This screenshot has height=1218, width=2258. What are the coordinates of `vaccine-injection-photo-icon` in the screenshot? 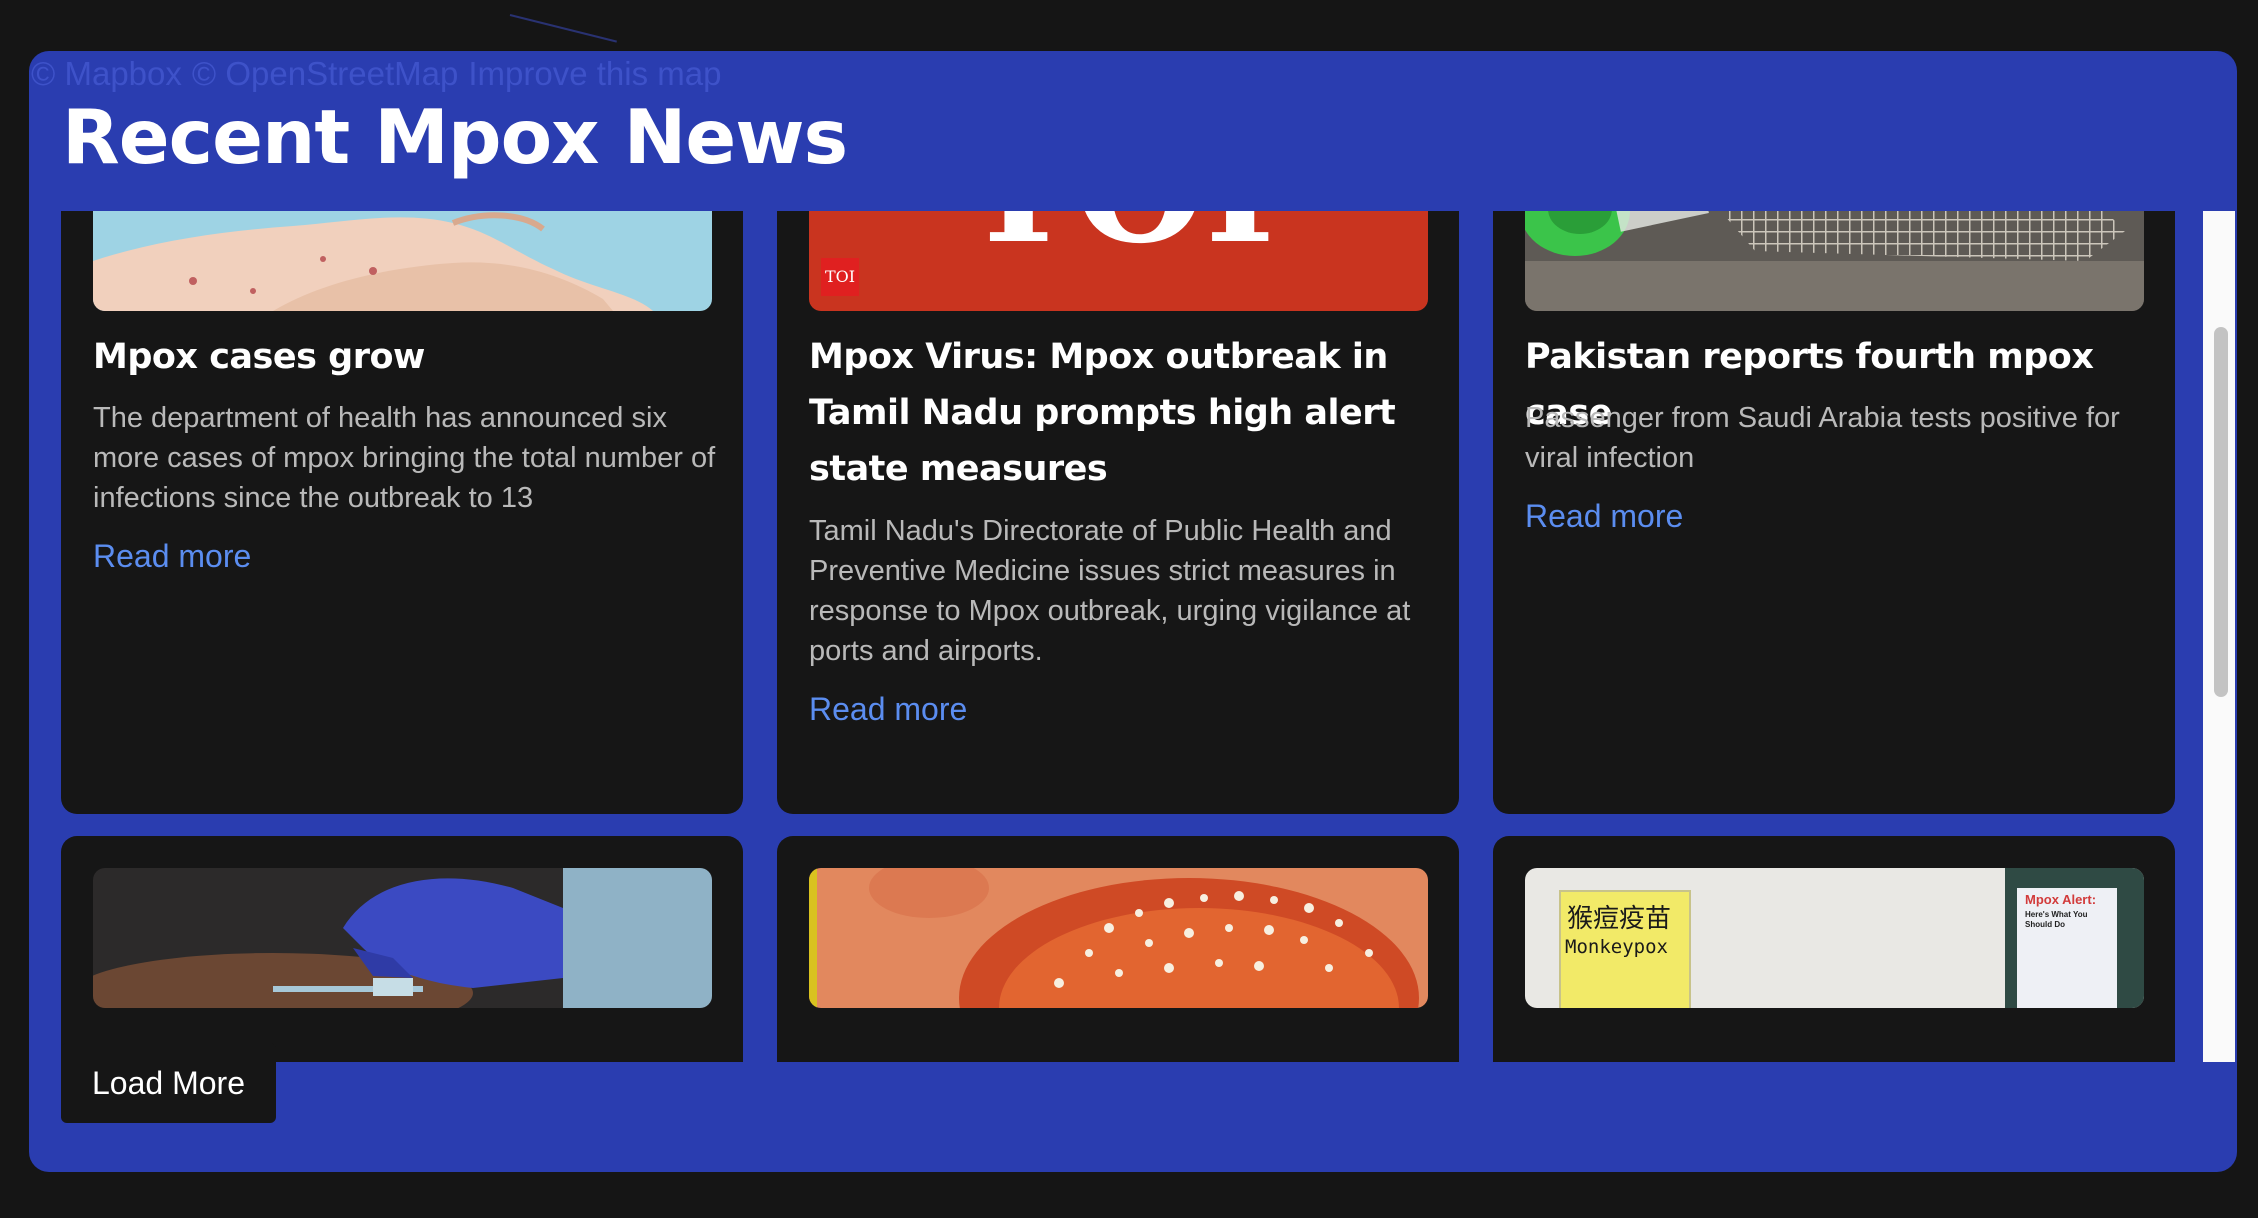 It's located at (402, 938).